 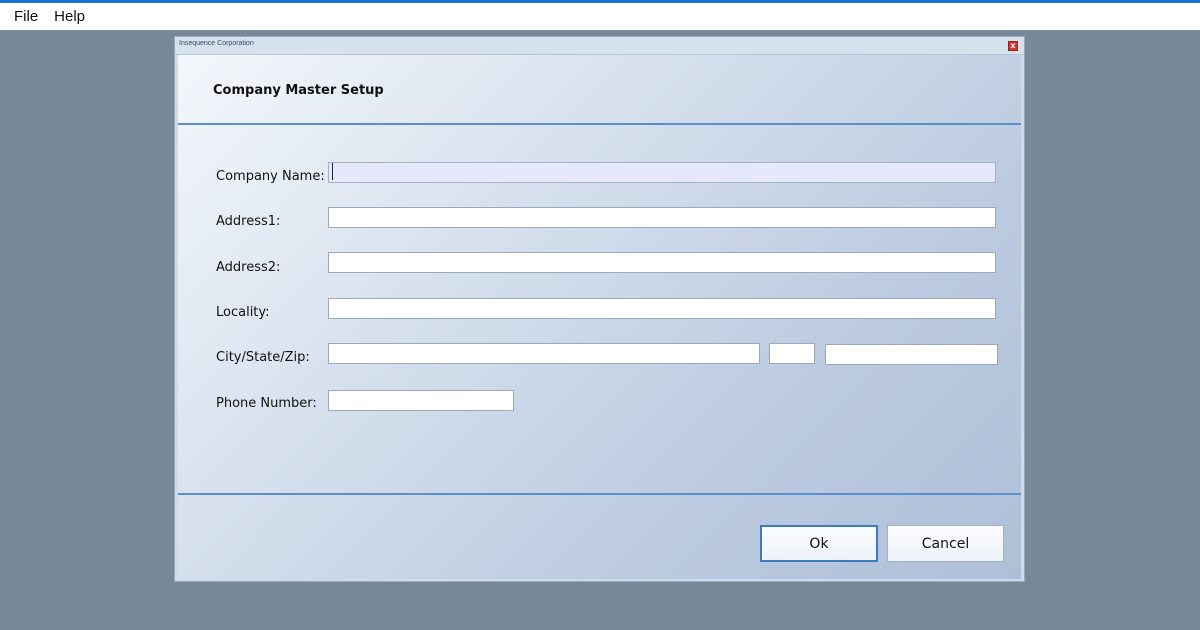 I want to click on menu-file: File, so click(x=26, y=16).